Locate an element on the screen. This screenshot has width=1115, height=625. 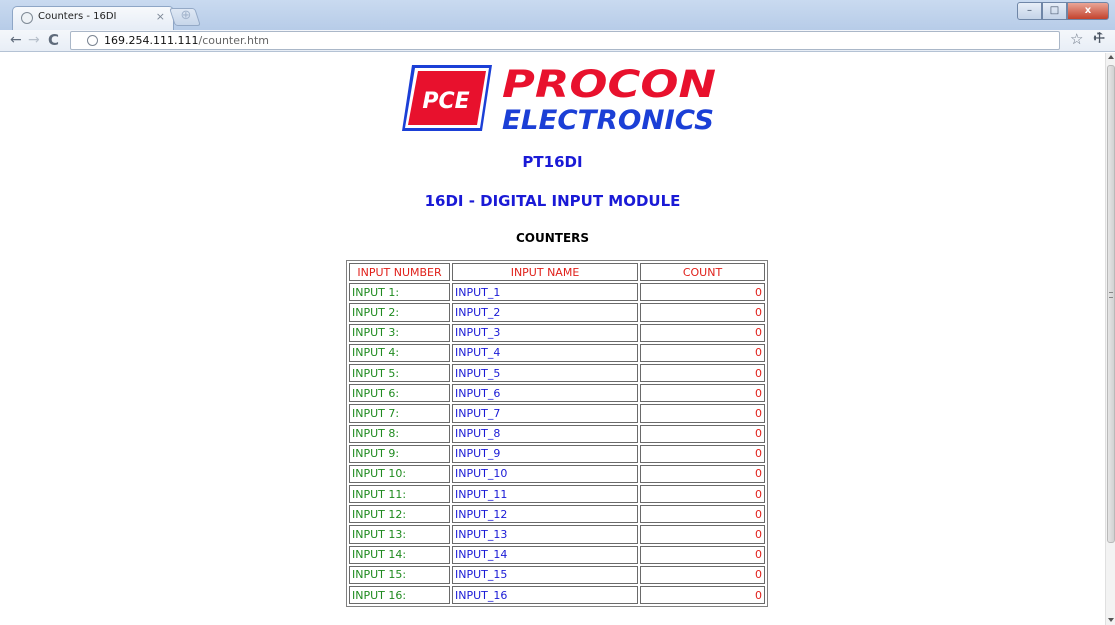
input-number-cell: INPUT 3: is located at coordinates (399, 332).